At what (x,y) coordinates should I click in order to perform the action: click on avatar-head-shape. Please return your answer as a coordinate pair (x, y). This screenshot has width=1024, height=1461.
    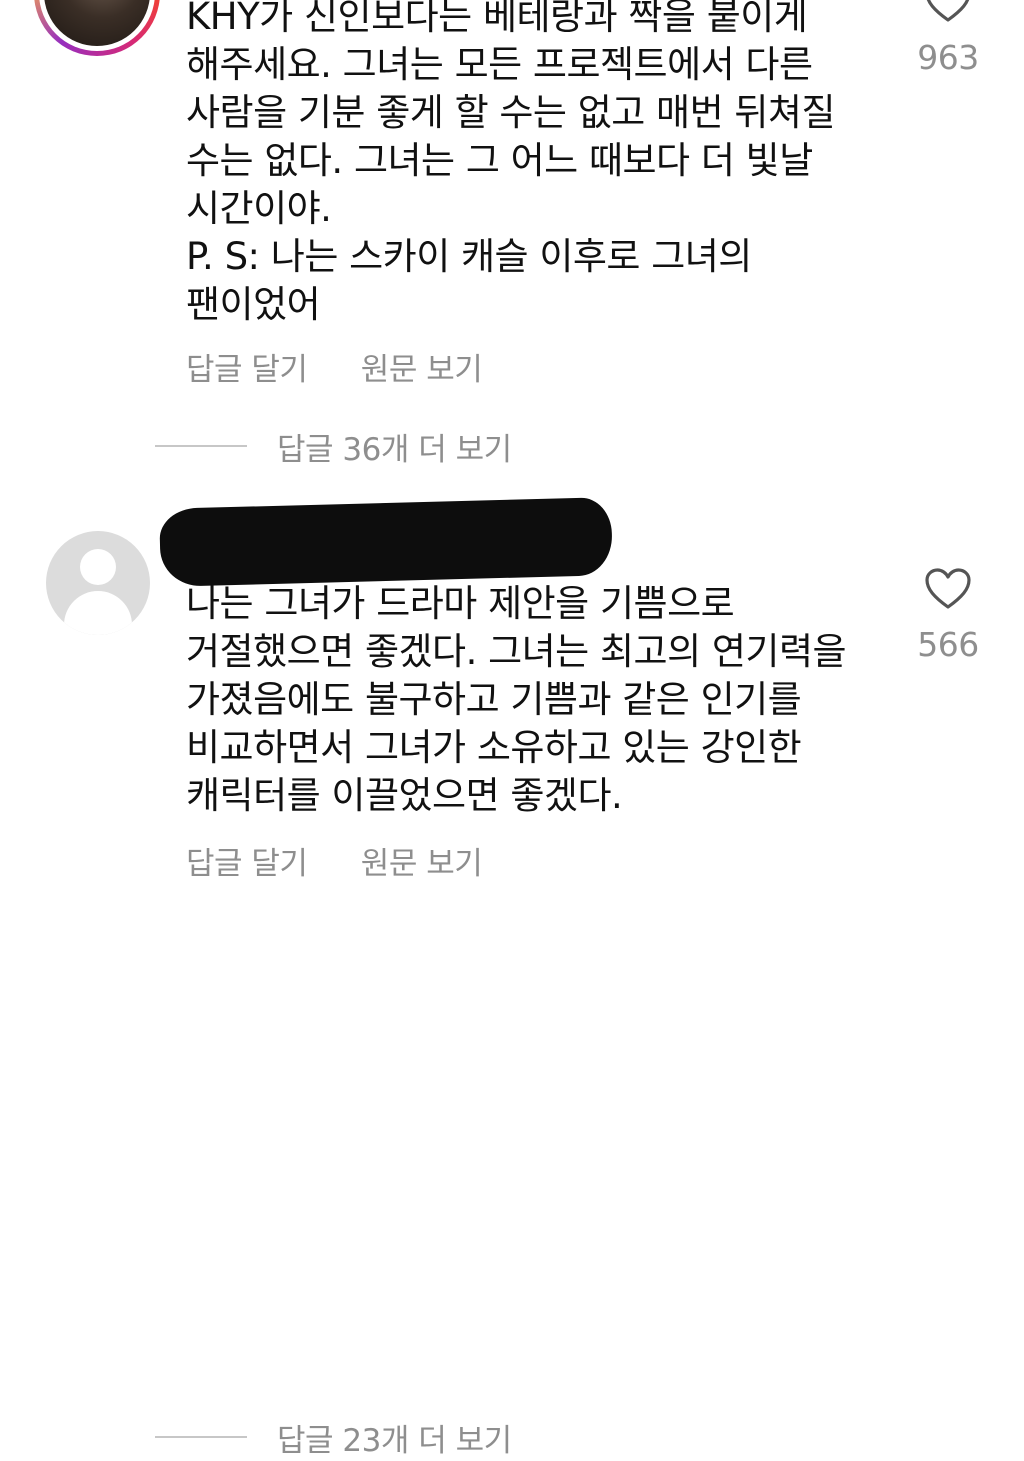
    Looking at the image, I should click on (98, 567).